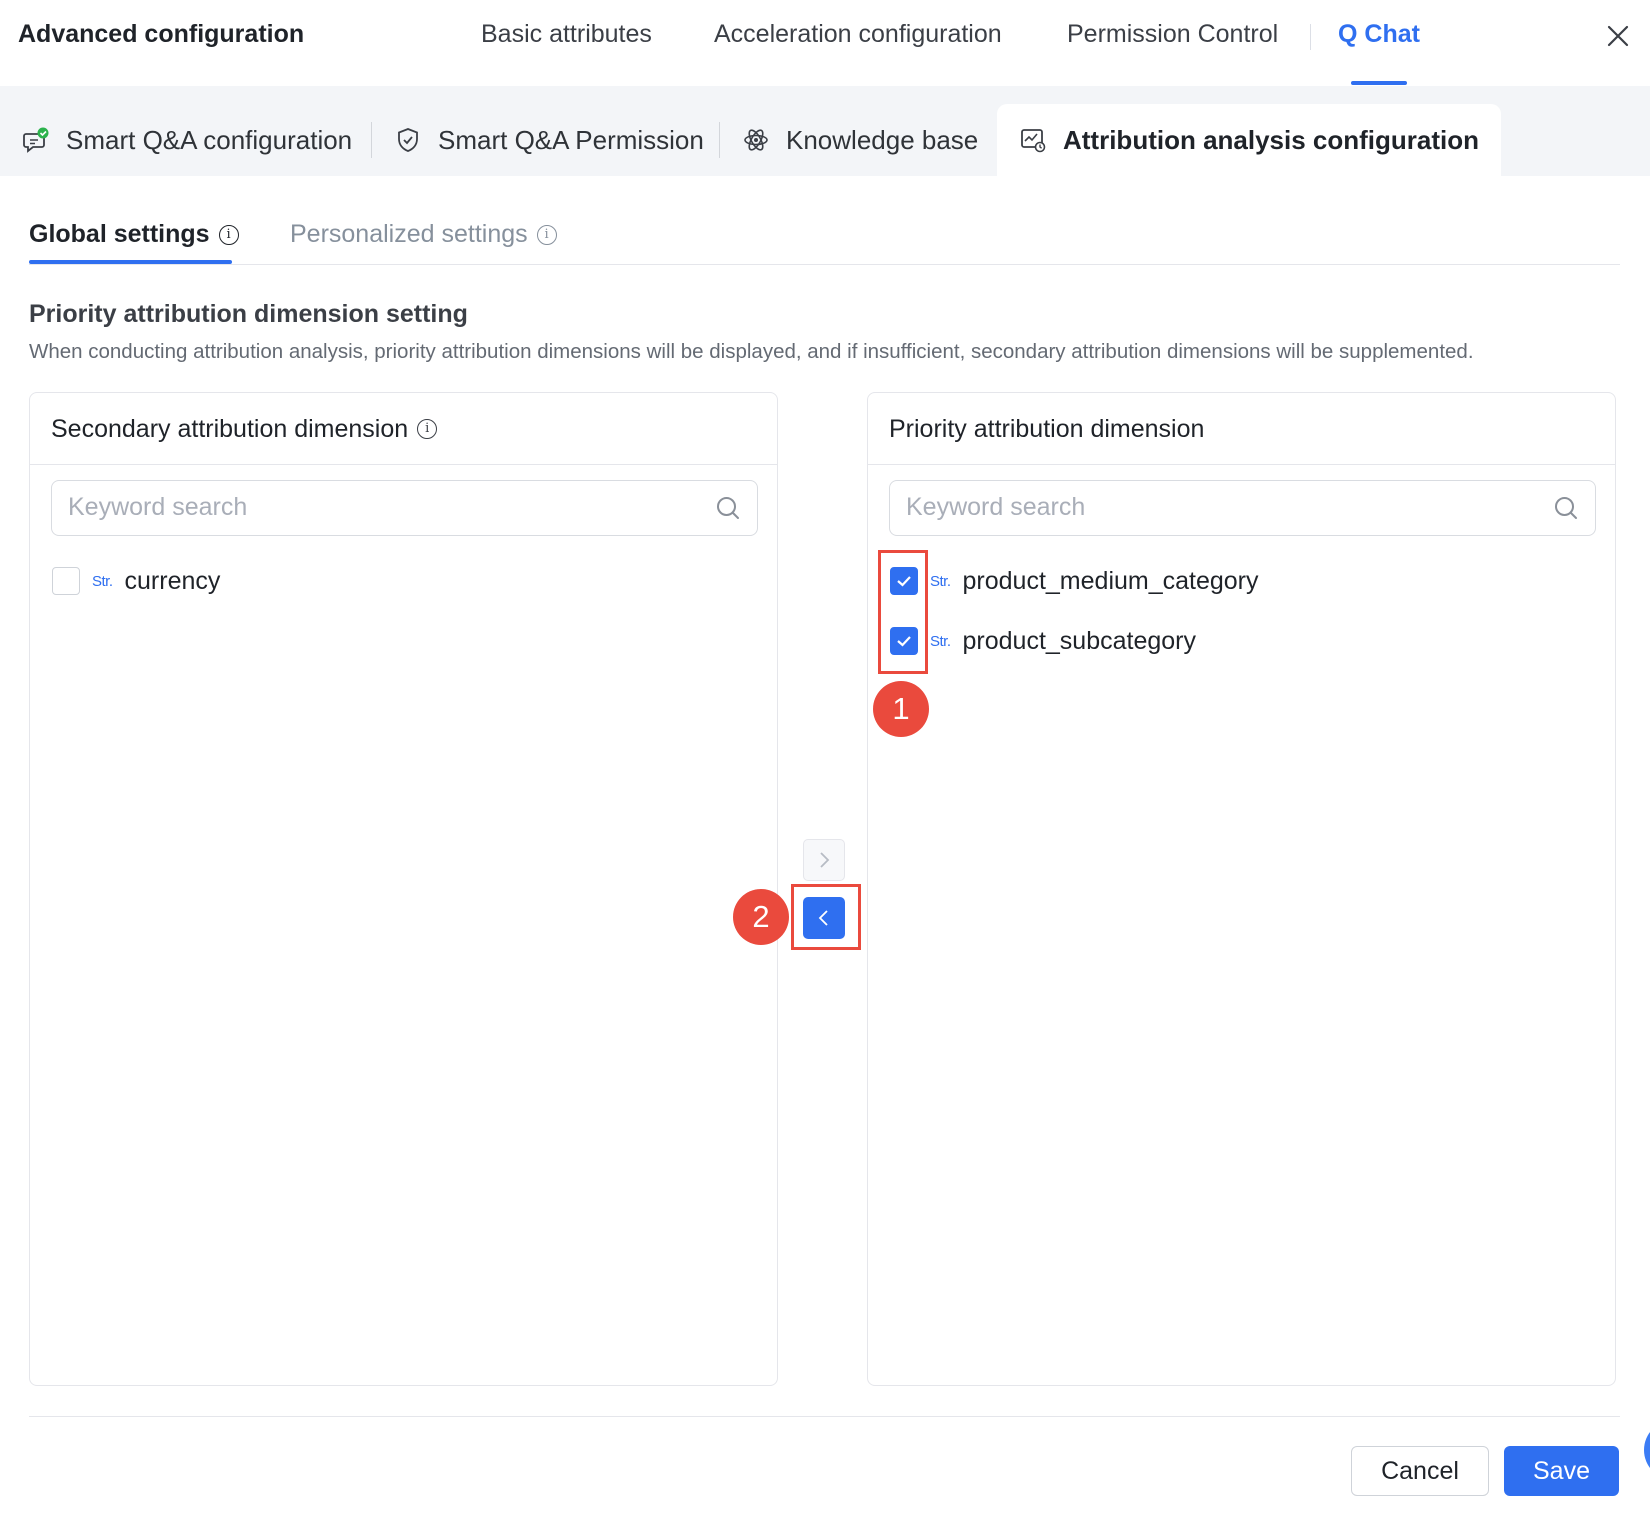 The width and height of the screenshot is (1650, 1518). Describe the element at coordinates (248, 314) in the screenshot. I see `section-title: Priority attribution dimension setting` at that location.